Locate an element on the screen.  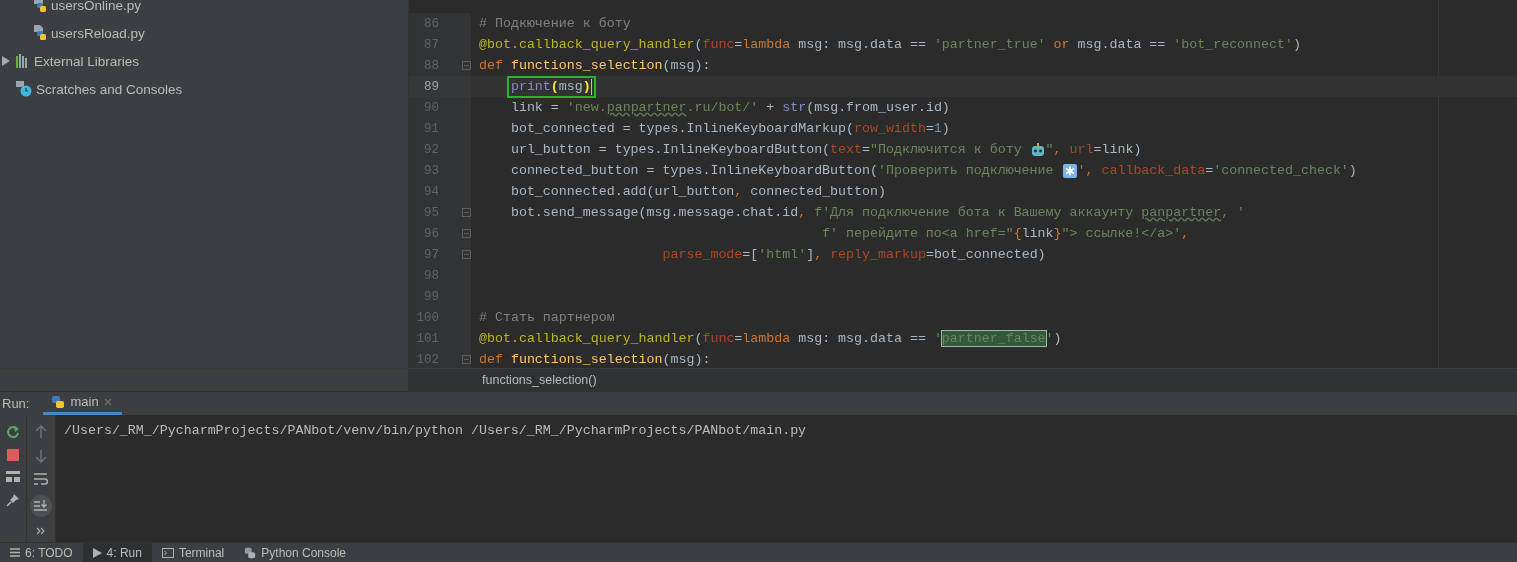
tree-item-label: Scratches and Consoles is located at coordinates (109, 89).